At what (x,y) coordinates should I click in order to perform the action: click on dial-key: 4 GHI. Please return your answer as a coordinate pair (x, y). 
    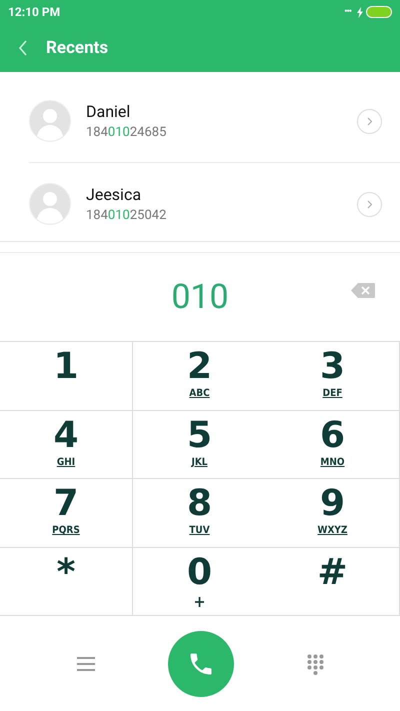
    Looking at the image, I should click on (66, 444).